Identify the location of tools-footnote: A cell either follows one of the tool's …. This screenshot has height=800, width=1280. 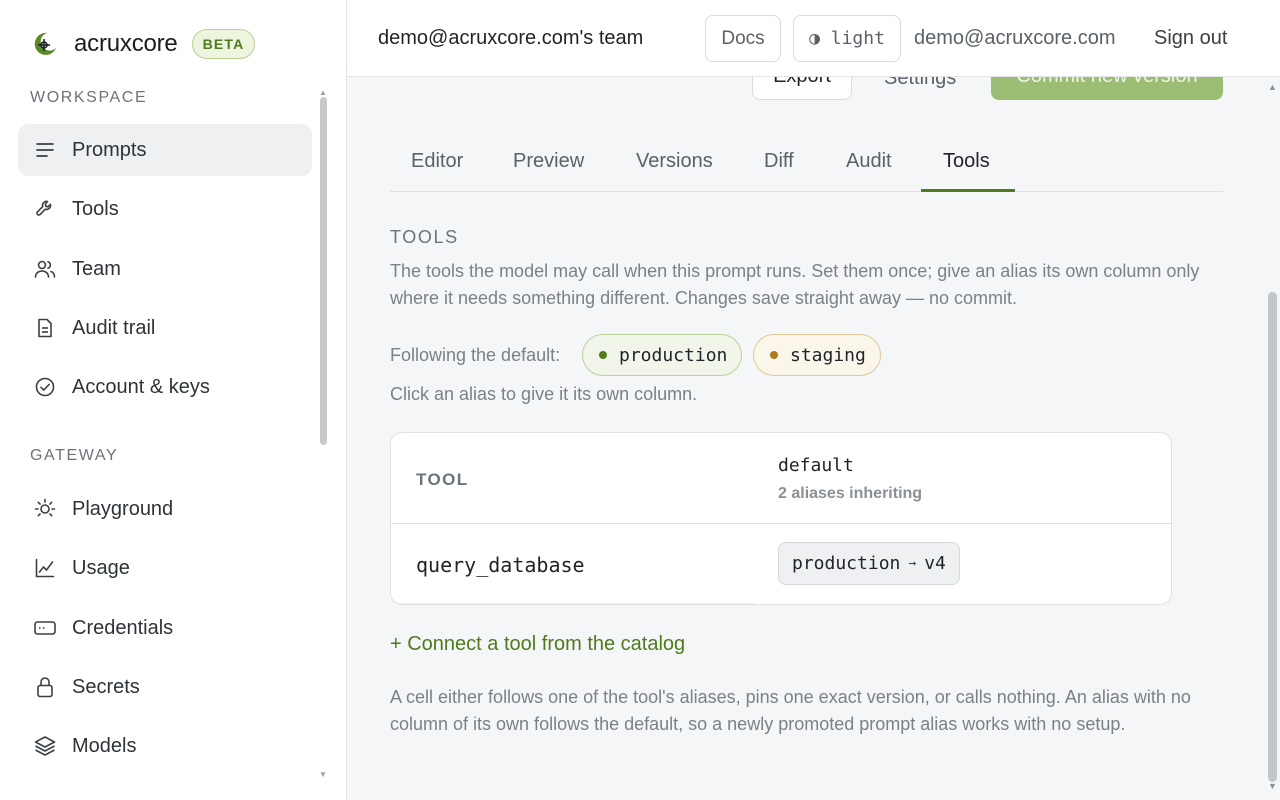
(790, 710).